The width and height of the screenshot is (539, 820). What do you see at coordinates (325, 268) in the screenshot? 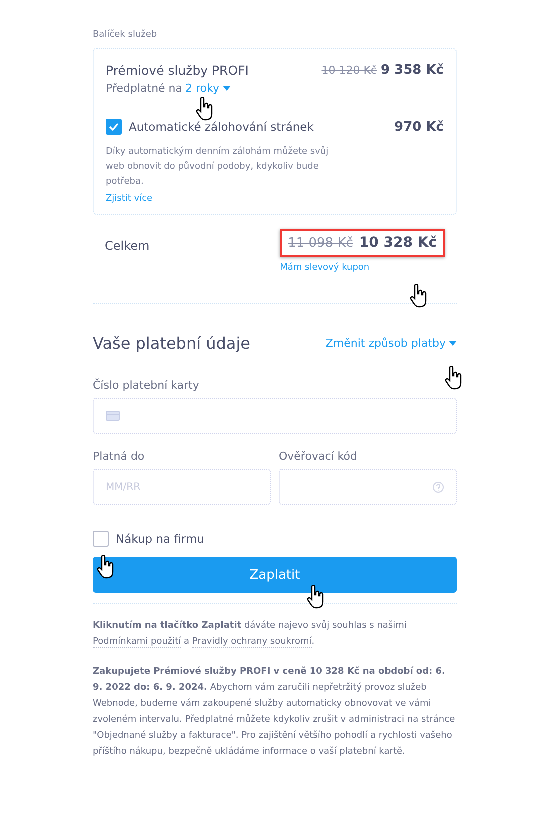
I see `coupon-link: Mám slevový kupon` at bounding box center [325, 268].